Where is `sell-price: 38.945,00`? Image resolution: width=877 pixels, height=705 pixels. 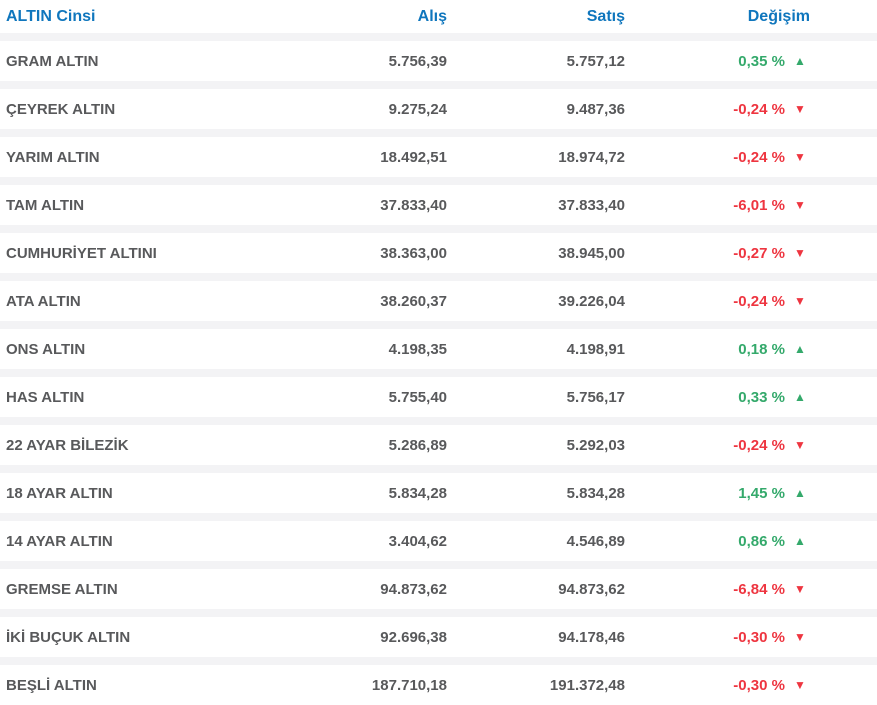 sell-price: 38.945,00 is located at coordinates (591, 253).